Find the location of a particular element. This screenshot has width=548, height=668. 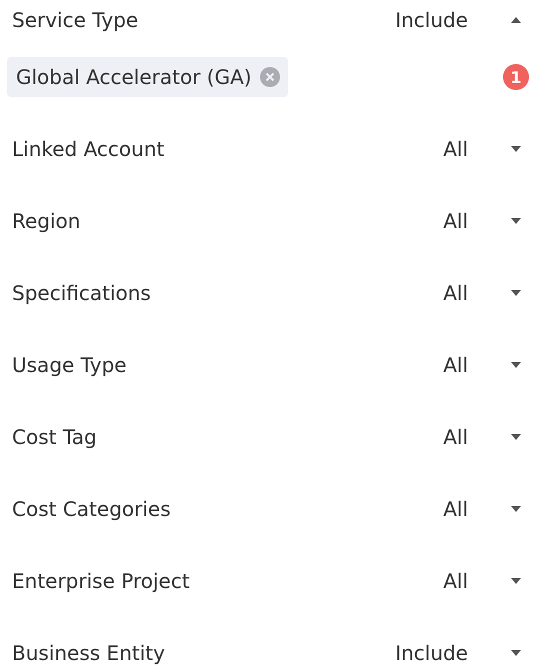

filter-label: Cost Tag is located at coordinates (55, 437).